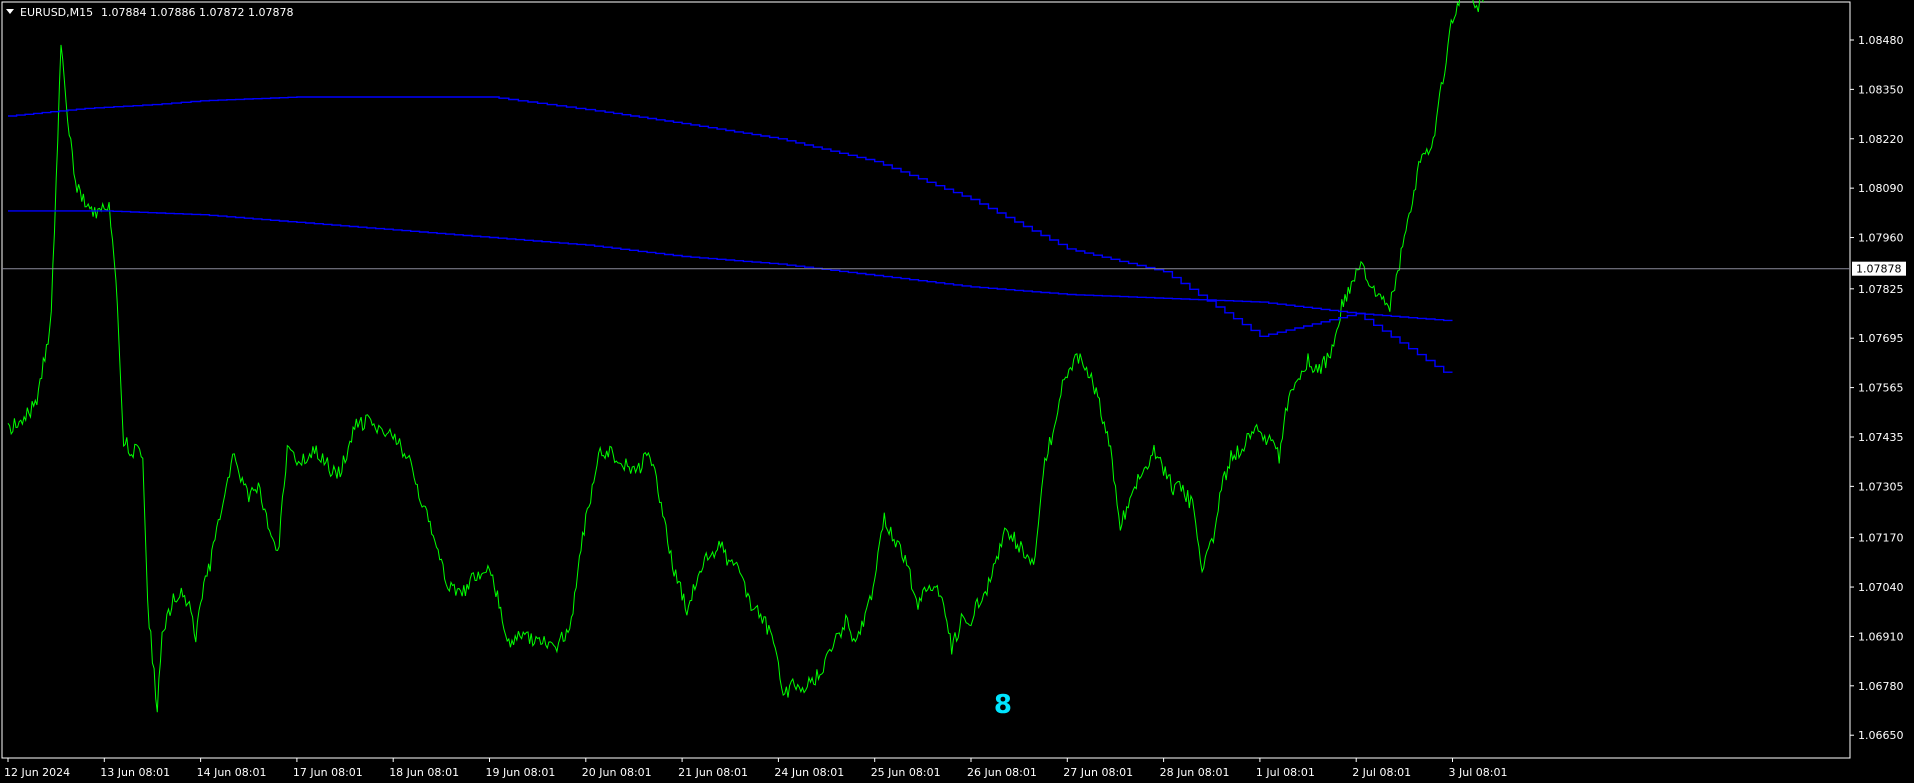  Describe the element at coordinates (521, 772) in the screenshot. I see `x-tick-label: 19 Jun 08:01` at that location.